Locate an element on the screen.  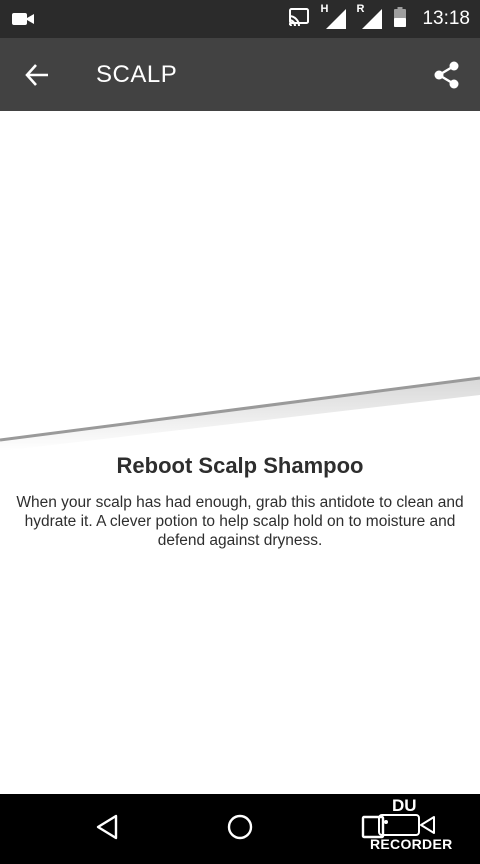
triangle-back-icon is located at coordinates (107, 827).